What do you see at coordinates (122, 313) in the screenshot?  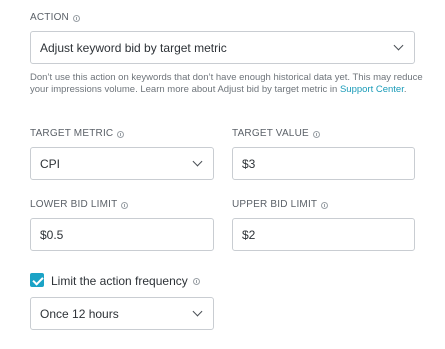 I see `frequency-select: Once 12 hours` at bounding box center [122, 313].